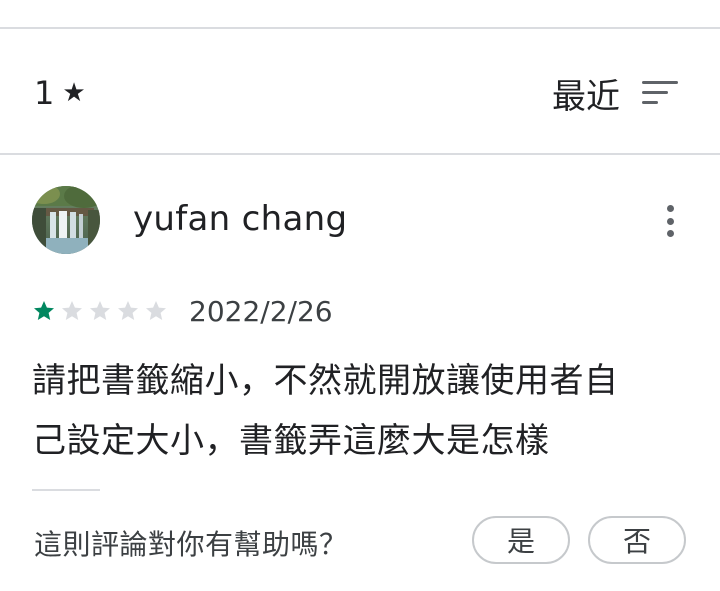 The width and height of the screenshot is (720, 591). Describe the element at coordinates (60, 93) in the screenshot. I see `star-rating-filter: 1 ★` at that location.